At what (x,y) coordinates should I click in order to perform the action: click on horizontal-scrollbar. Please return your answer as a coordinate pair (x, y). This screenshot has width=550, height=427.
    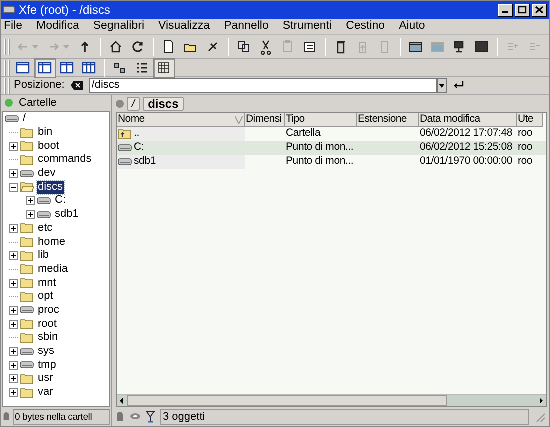
    Looking at the image, I should click on (331, 400).